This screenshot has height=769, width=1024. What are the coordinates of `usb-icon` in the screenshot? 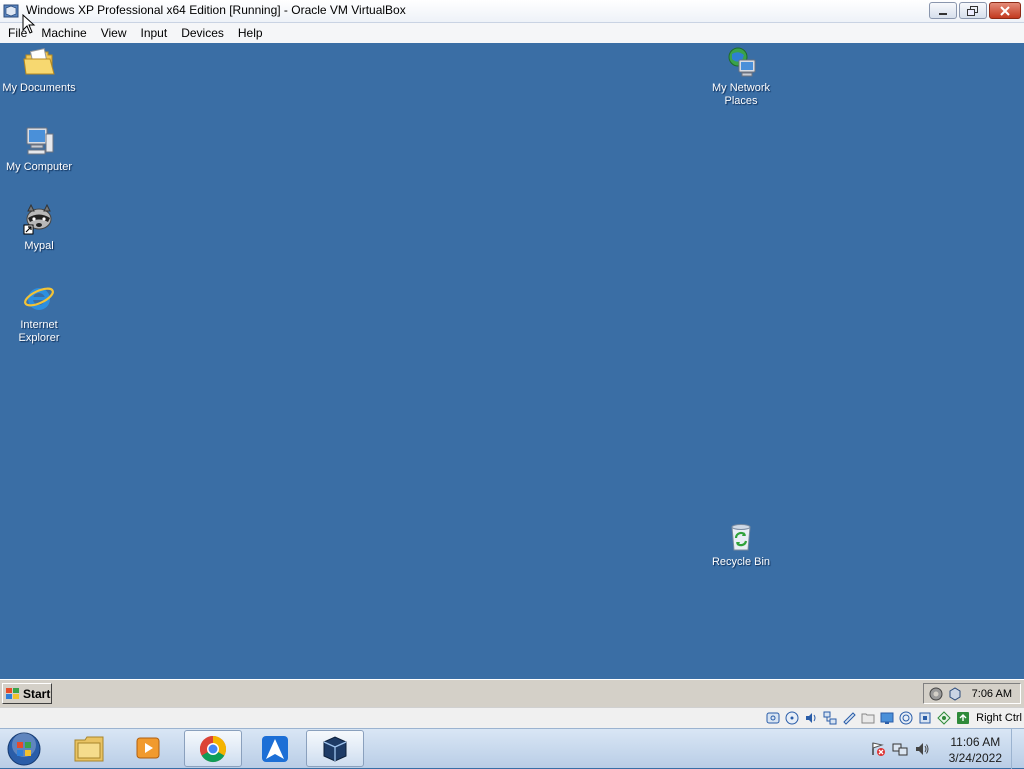 It's located at (849, 718).